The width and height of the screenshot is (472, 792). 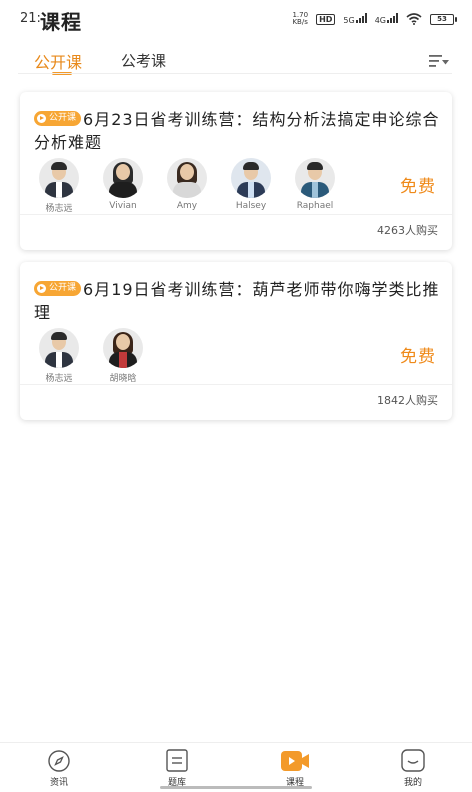 I want to click on page-title: 课程, so click(x=61, y=22).